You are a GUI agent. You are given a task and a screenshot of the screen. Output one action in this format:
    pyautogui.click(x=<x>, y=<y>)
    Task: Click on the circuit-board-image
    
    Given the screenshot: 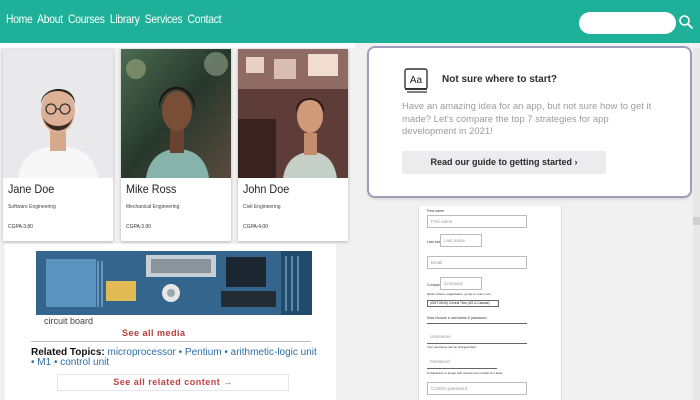 What is the action you would take?
    pyautogui.click(x=174, y=283)
    